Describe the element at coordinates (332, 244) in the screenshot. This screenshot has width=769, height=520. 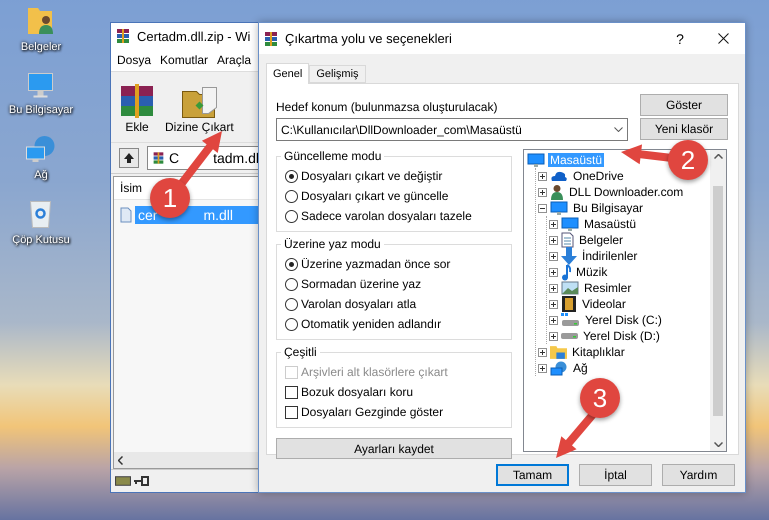
I see `group-title: Üzerine yaz modu` at that location.